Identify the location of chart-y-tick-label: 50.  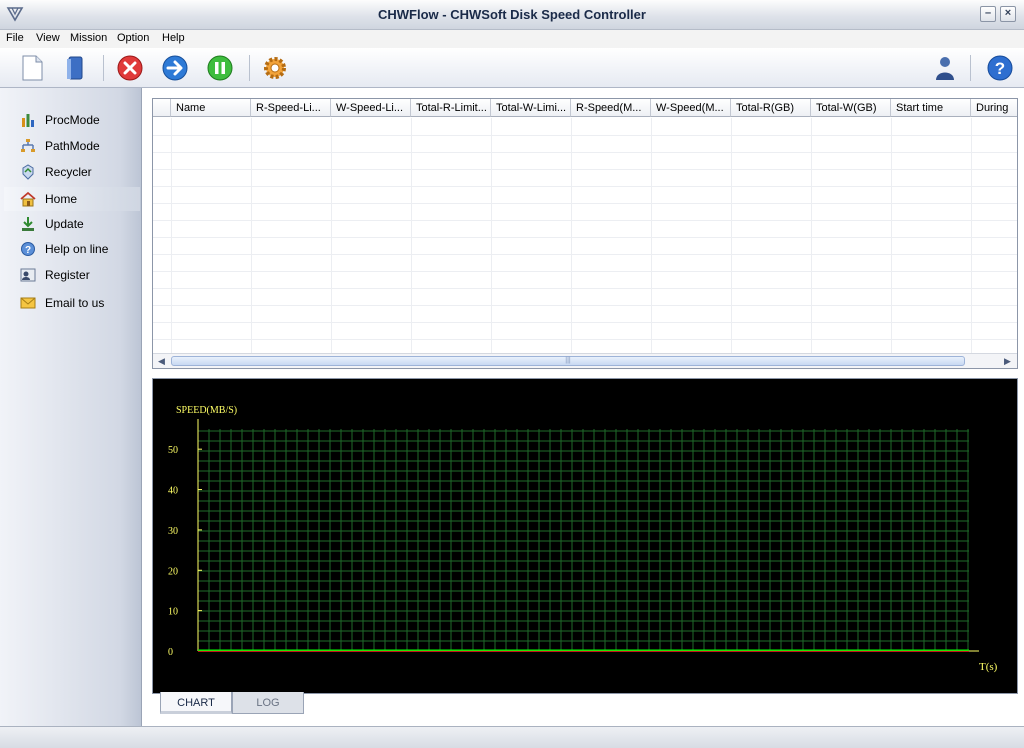
(173, 450).